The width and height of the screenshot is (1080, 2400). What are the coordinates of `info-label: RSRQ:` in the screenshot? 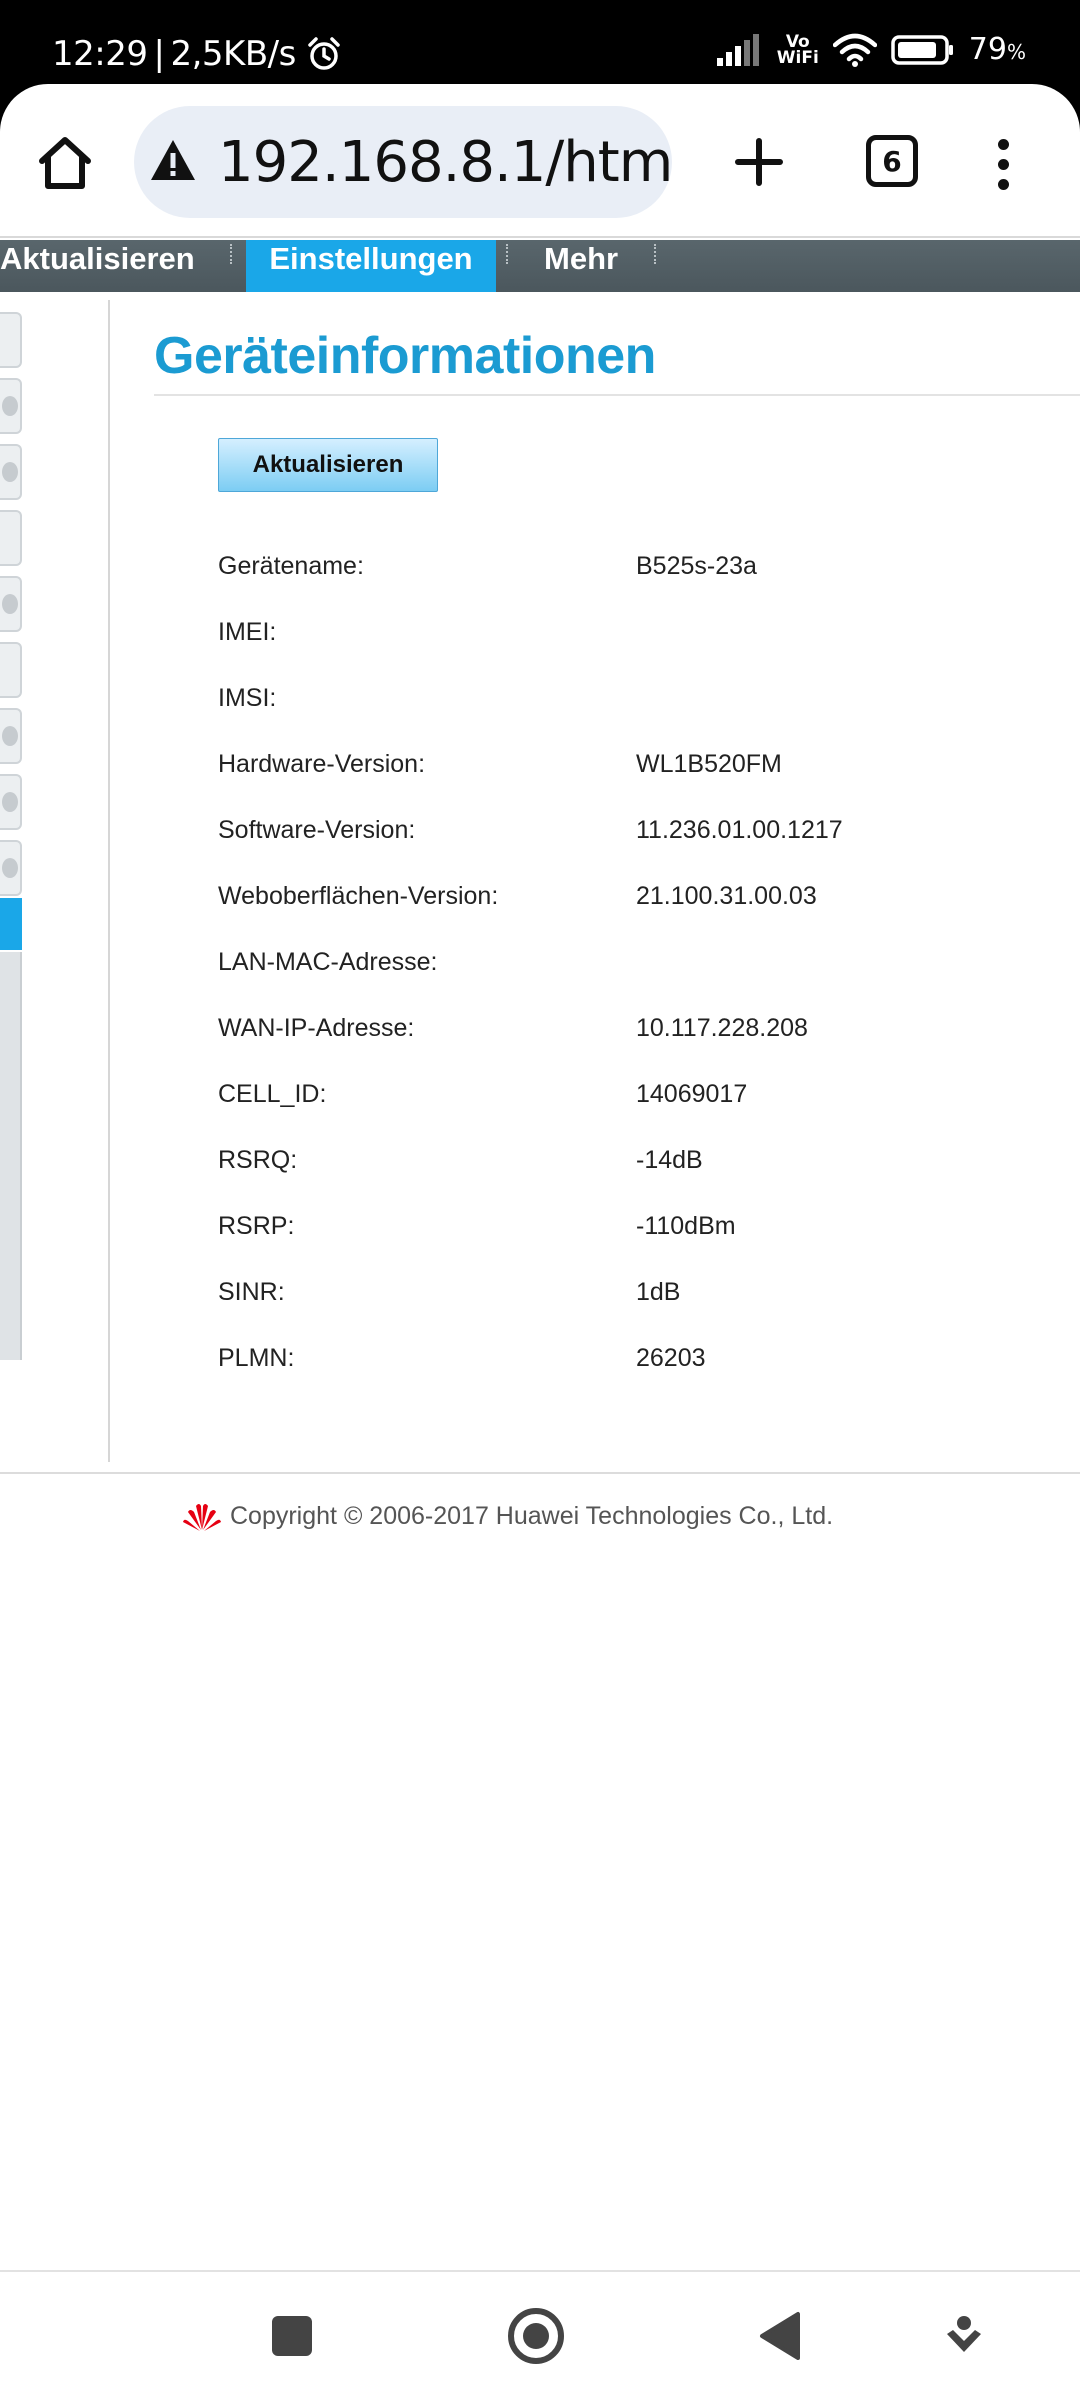 It's located at (258, 1160).